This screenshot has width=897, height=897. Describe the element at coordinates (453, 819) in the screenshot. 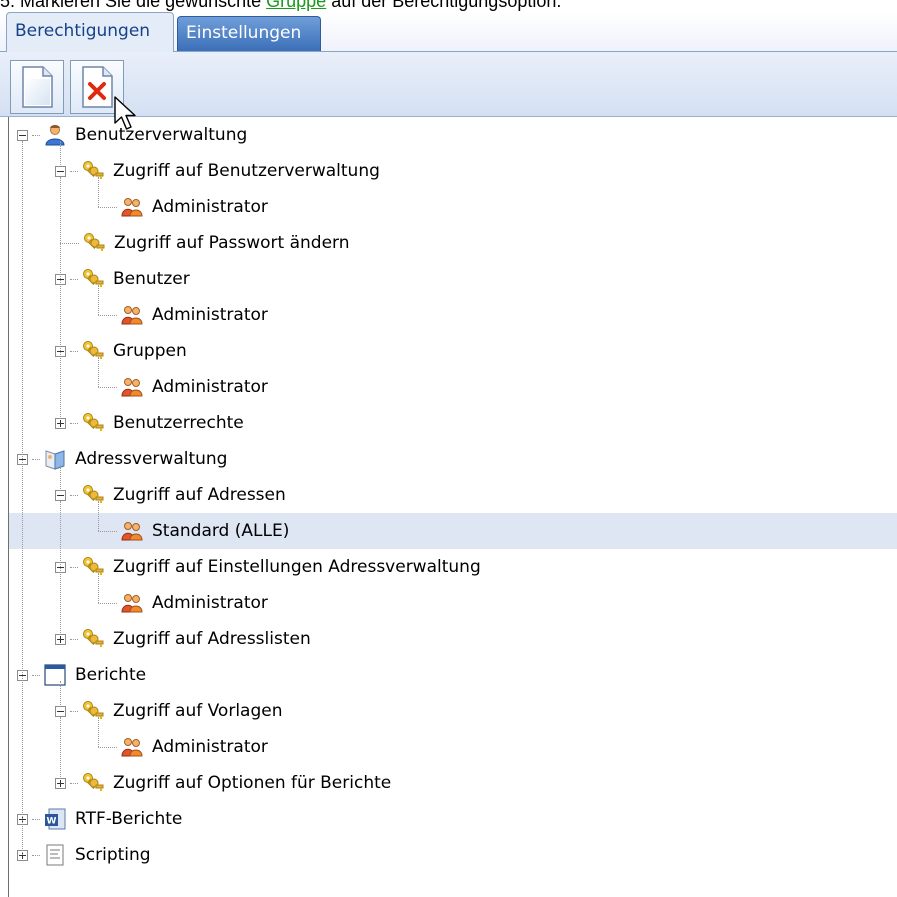

I see `tree-row: W RTF-Berichte` at that location.